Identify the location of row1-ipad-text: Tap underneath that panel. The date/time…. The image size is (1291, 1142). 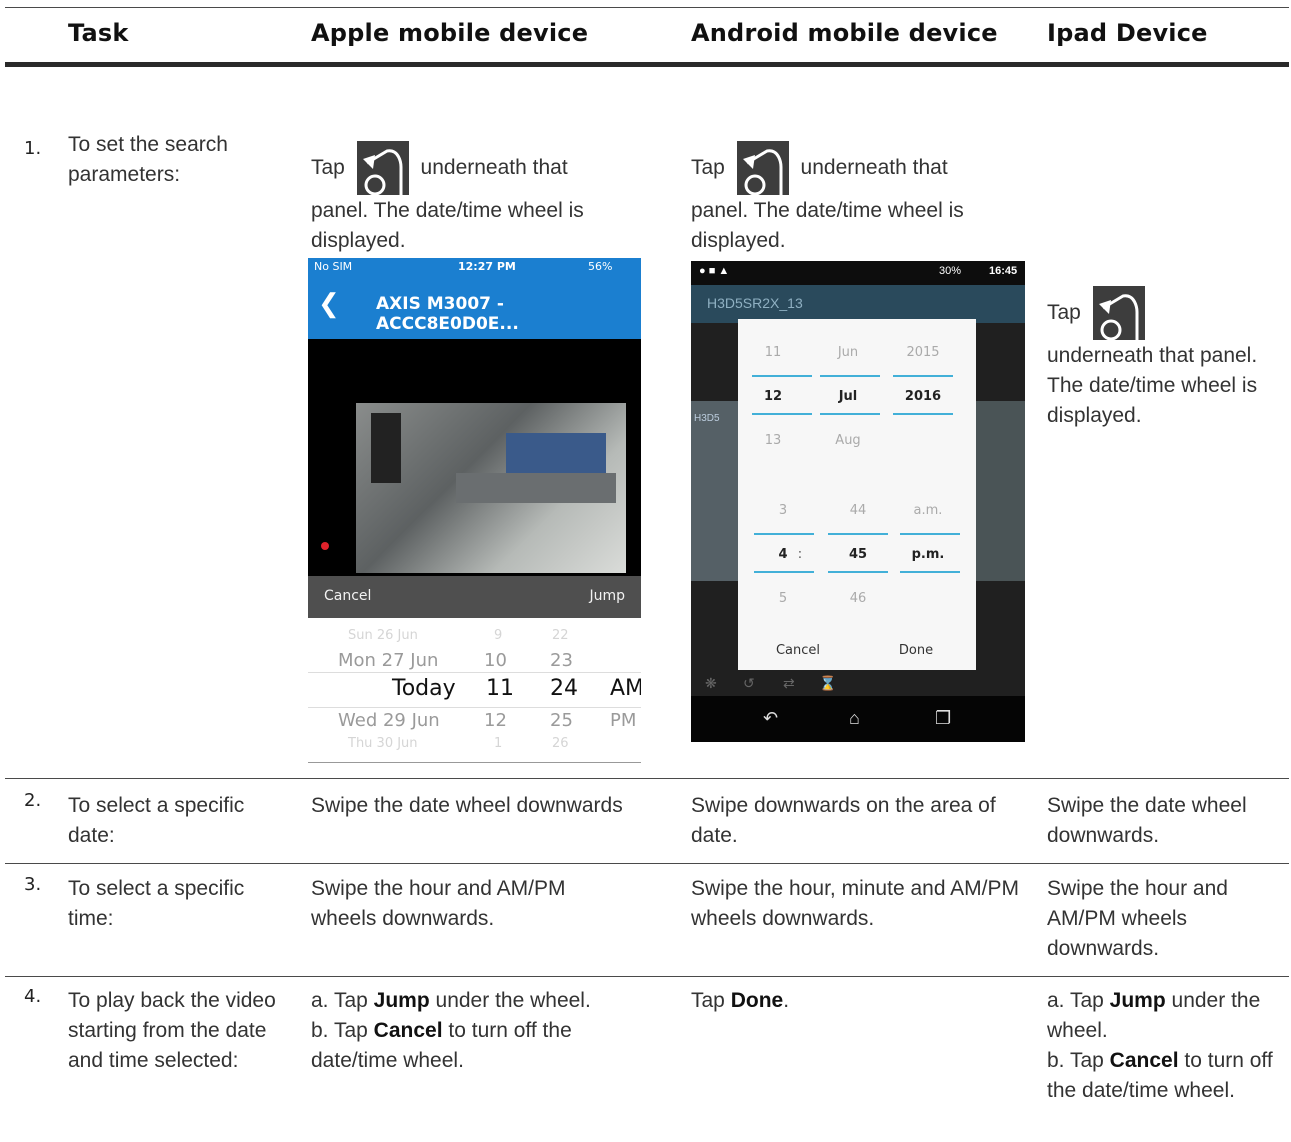
(1167, 358).